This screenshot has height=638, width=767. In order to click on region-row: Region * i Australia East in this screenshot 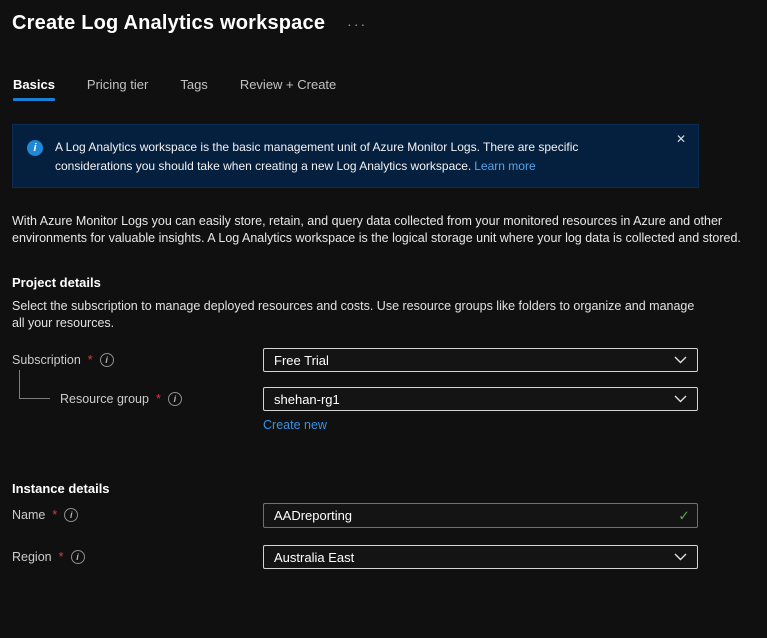, I will do `click(389, 557)`.